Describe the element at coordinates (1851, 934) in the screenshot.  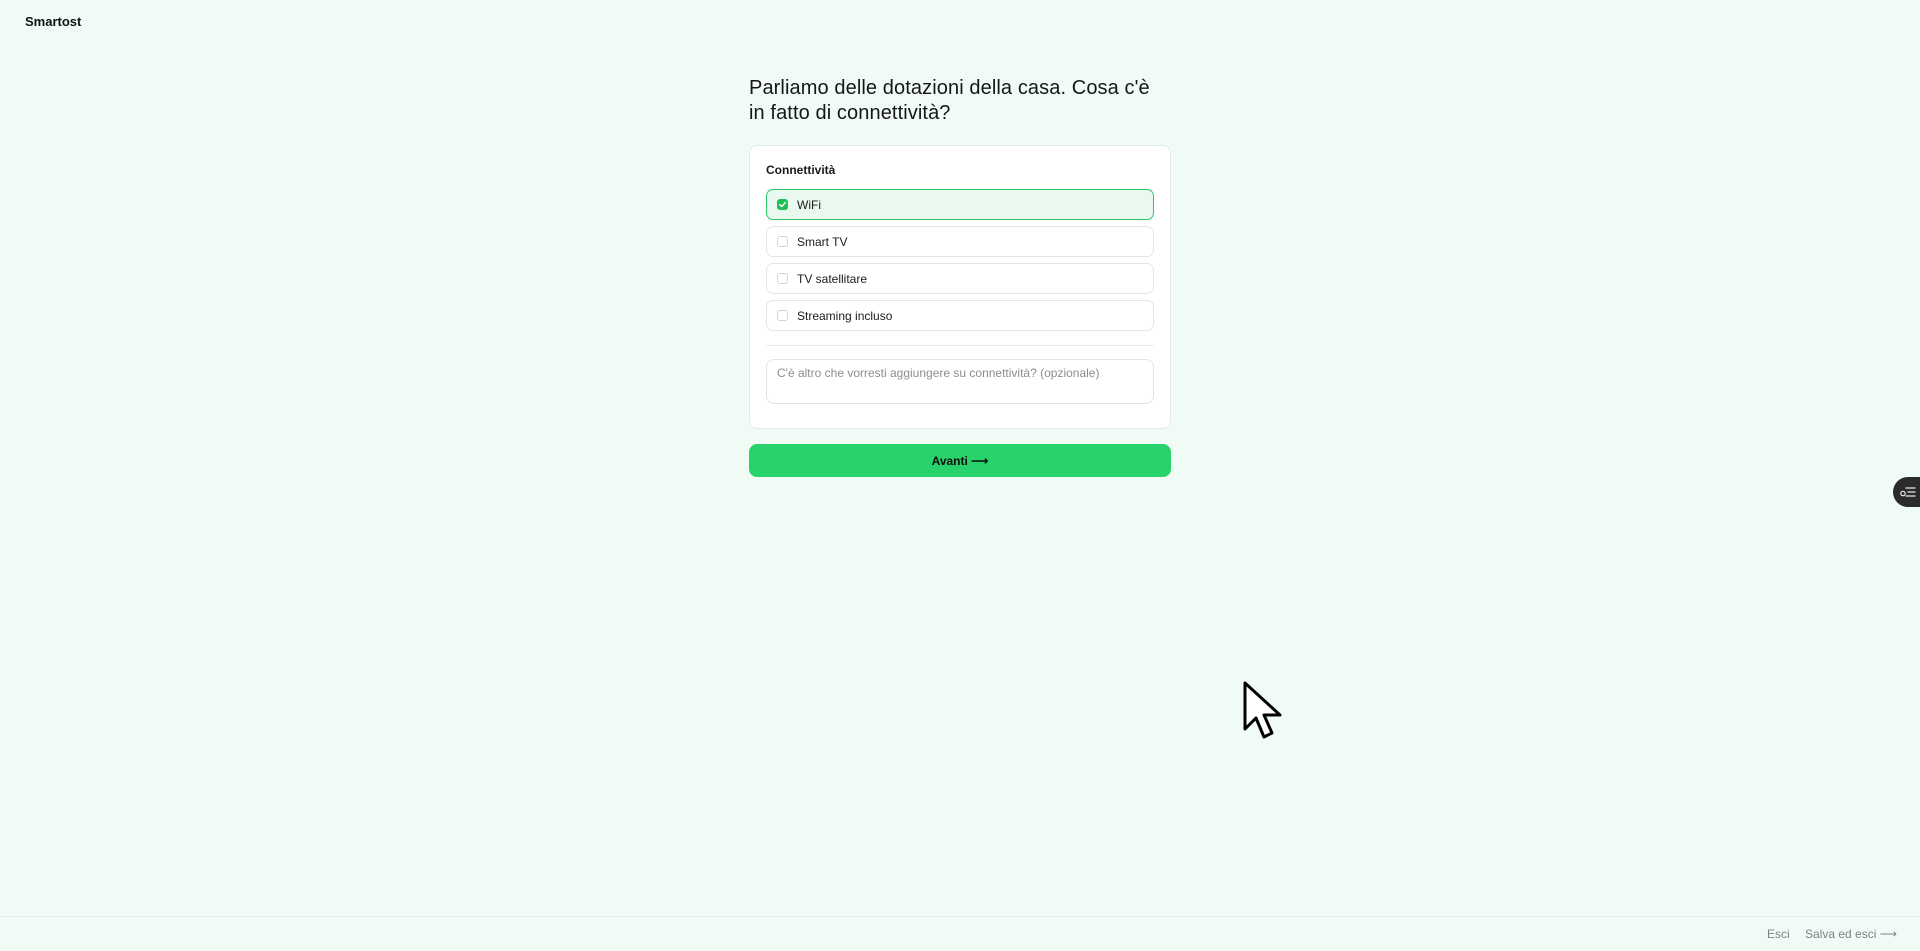
I see `save-exit-link: Salva ed esci ⟶` at that location.